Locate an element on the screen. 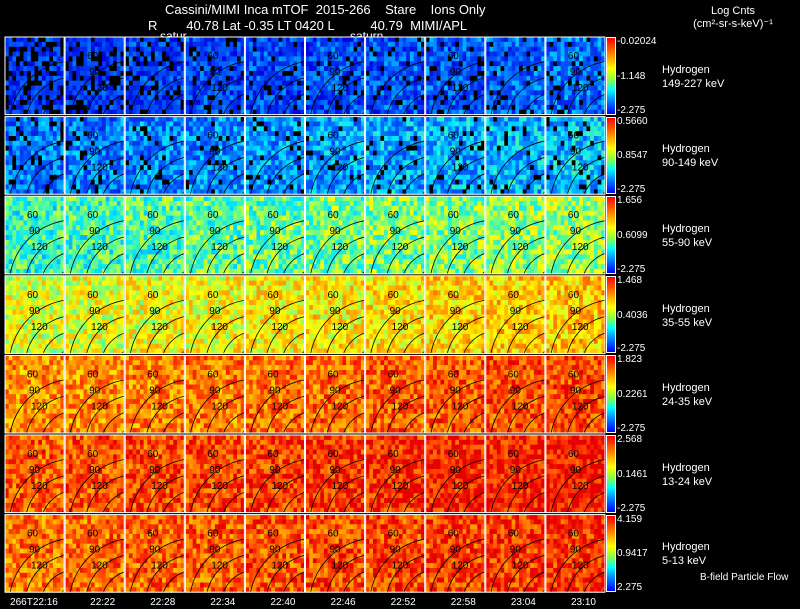  panel-energy-label: Hydrogen 55-90 keV is located at coordinates (687, 236).